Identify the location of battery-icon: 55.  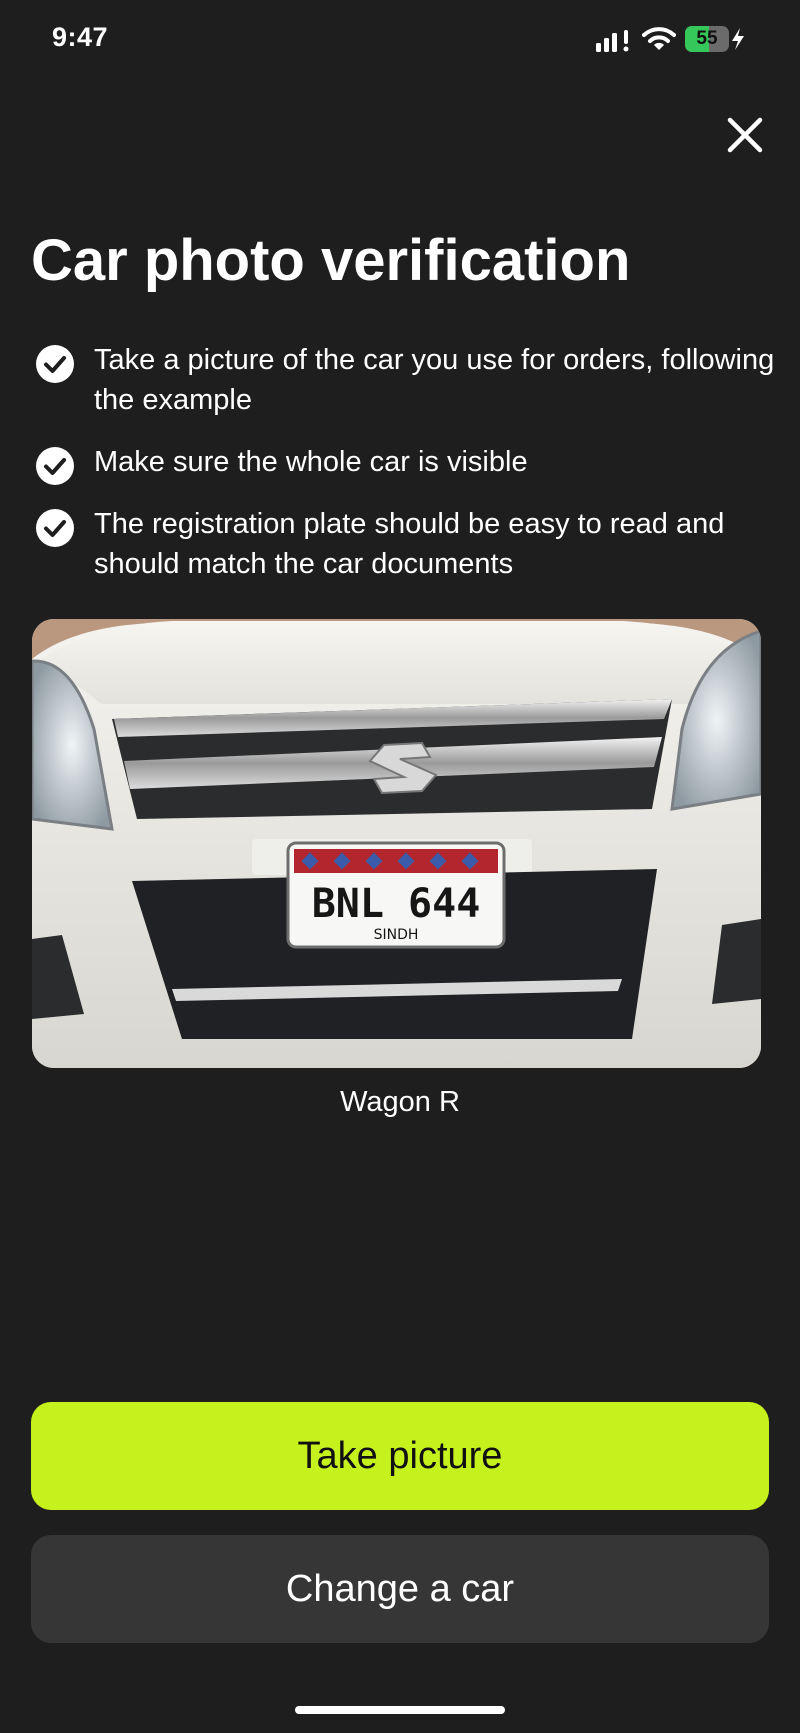
(709, 39).